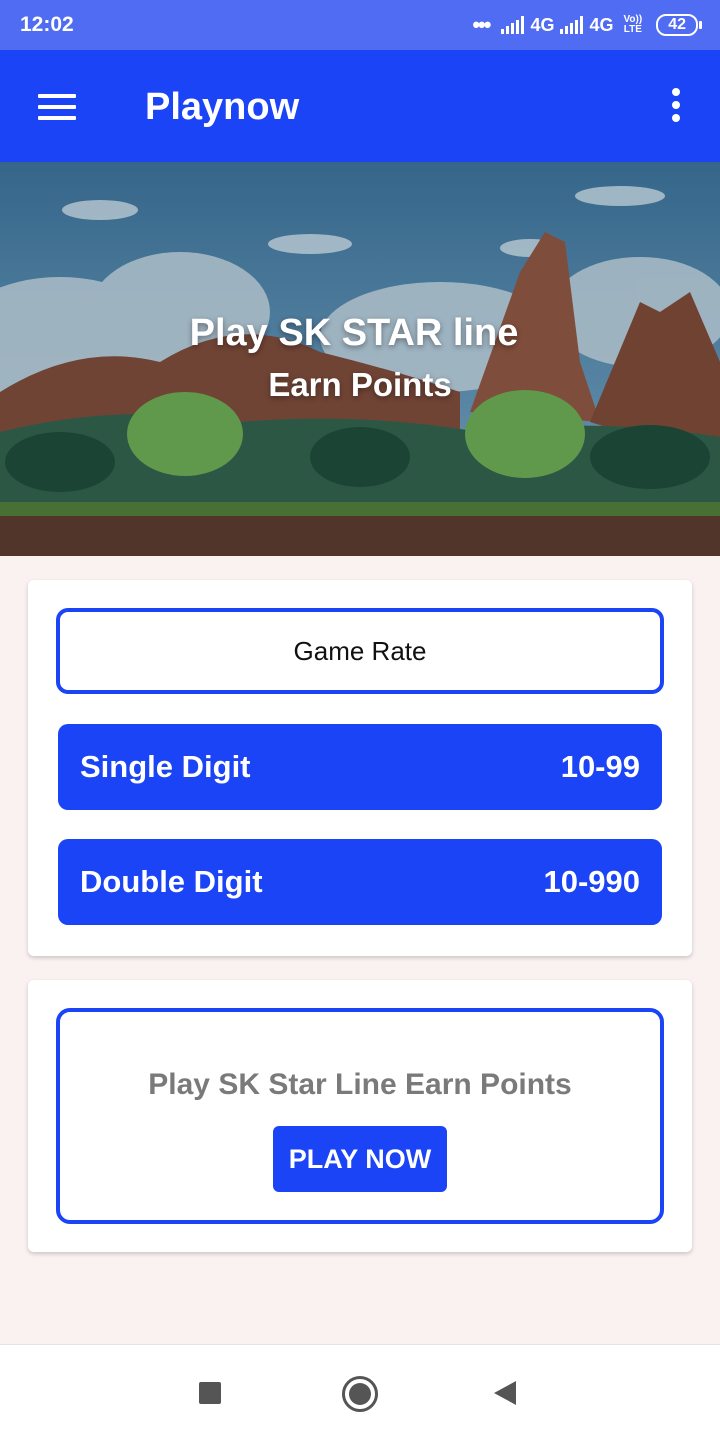 The image size is (720, 1440). I want to click on banner-subtitle: Earn Points, so click(360, 384).